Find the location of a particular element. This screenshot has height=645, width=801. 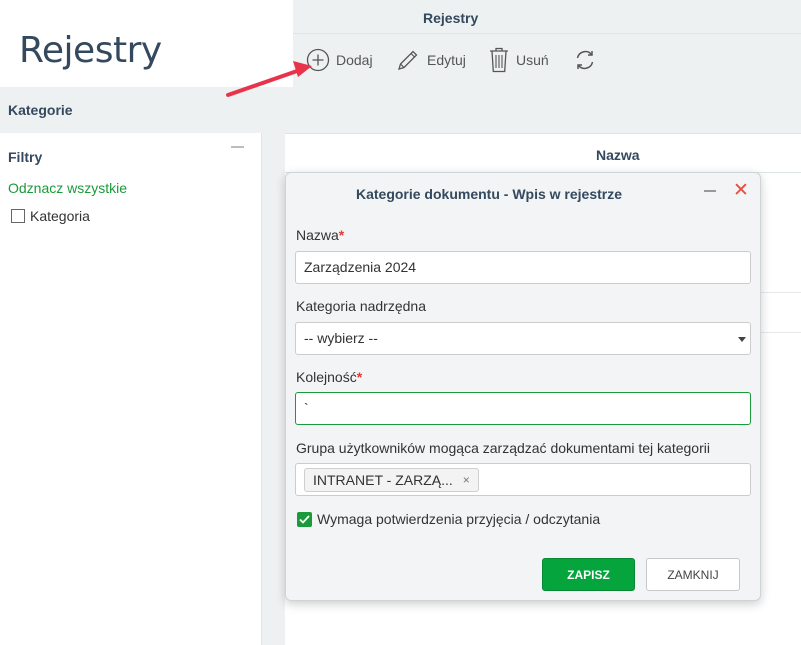

delete-button: Usuń is located at coordinates (518, 60).